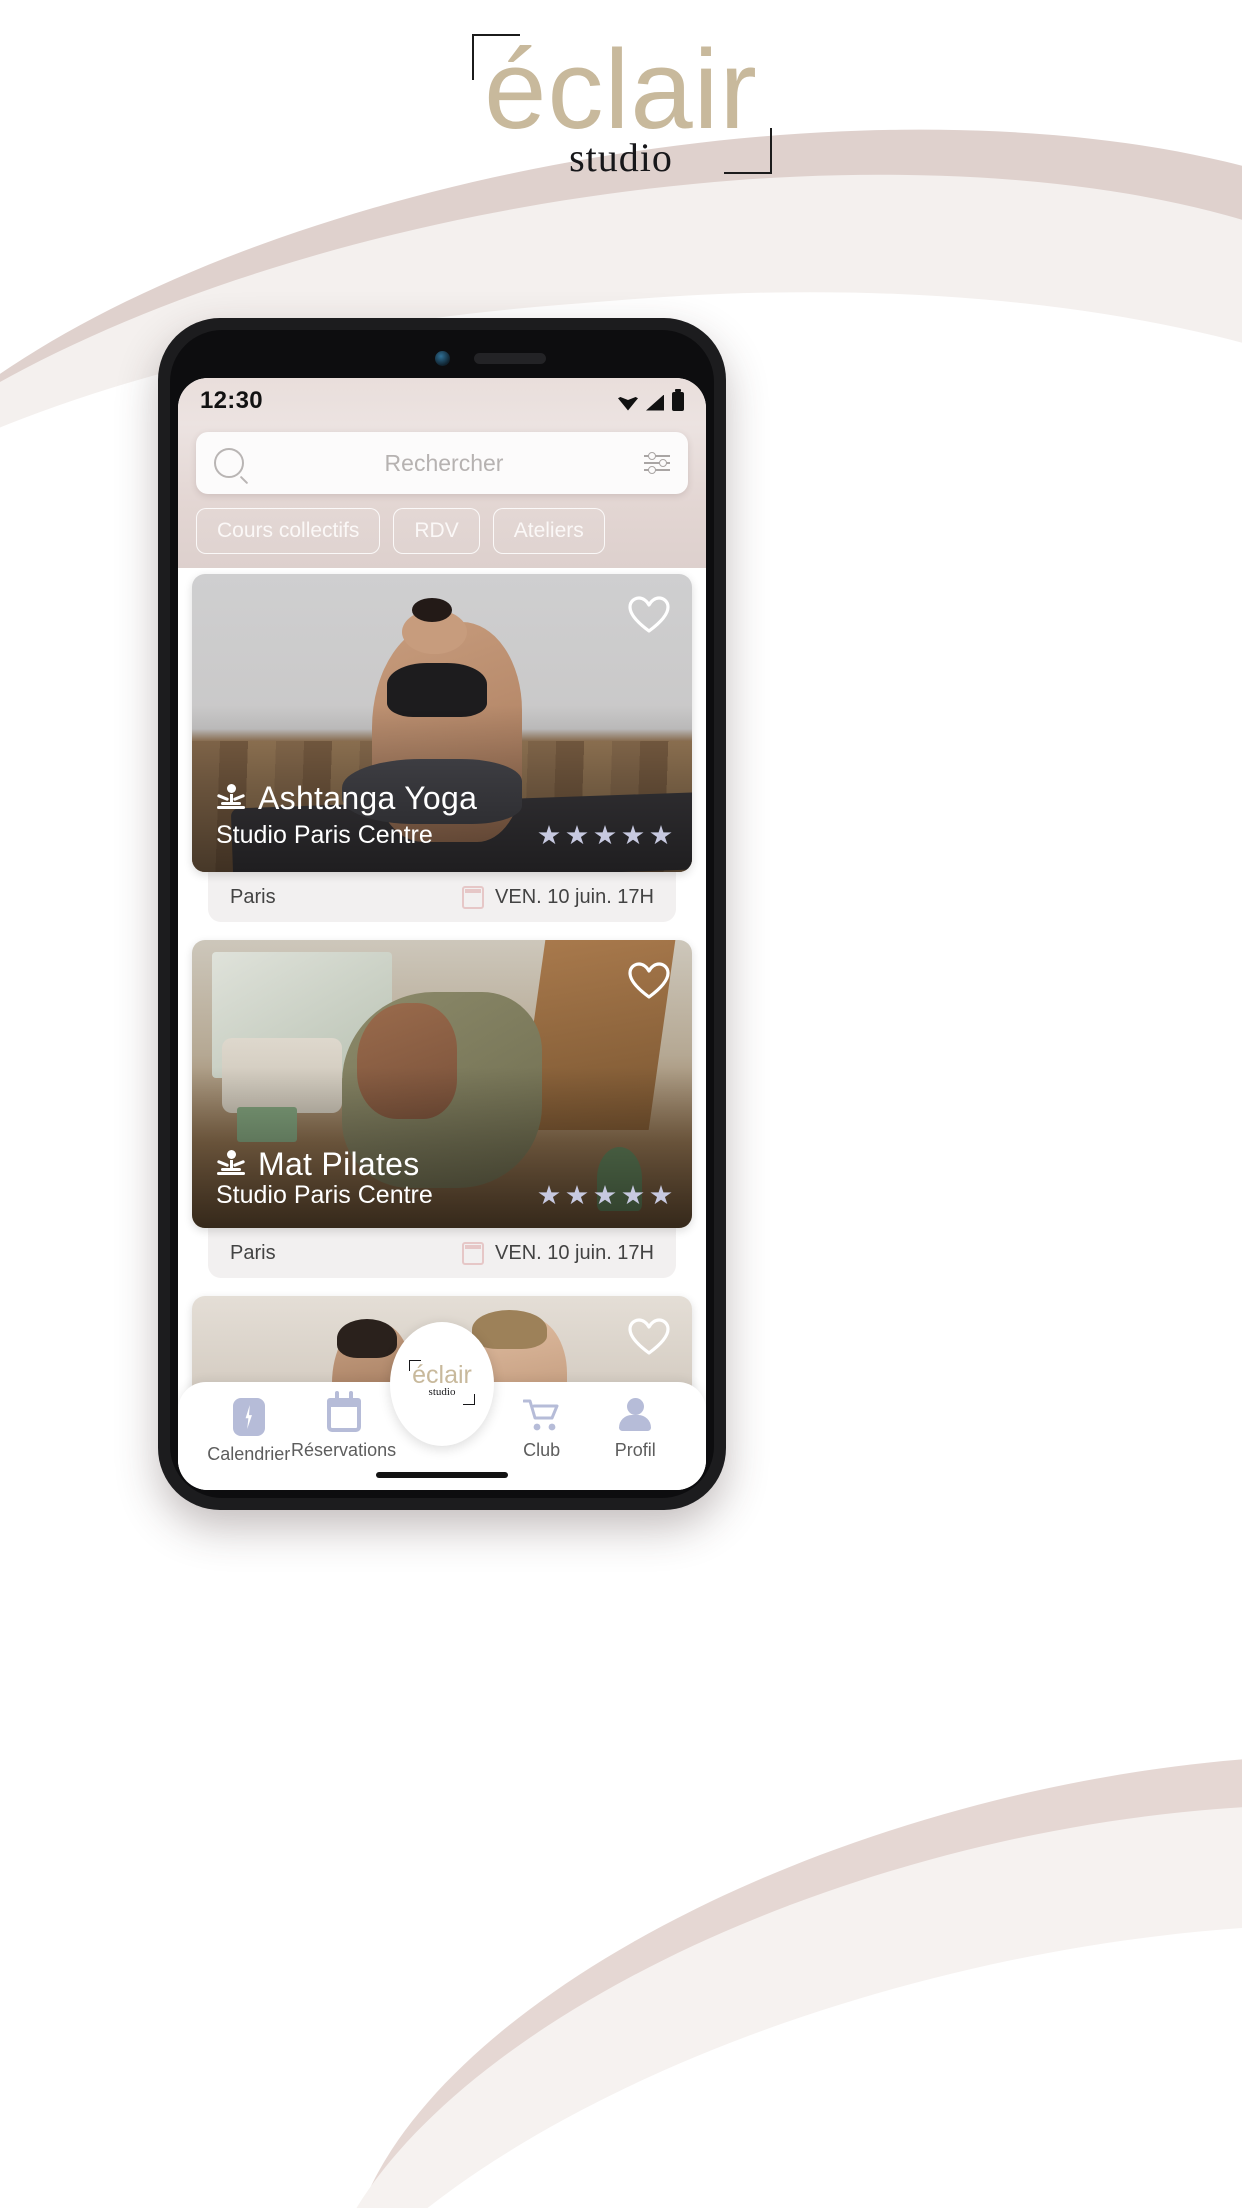 This screenshot has height=2208, width=1242. Describe the element at coordinates (635, 1450) in the screenshot. I see `nav-label: Profil` at that location.